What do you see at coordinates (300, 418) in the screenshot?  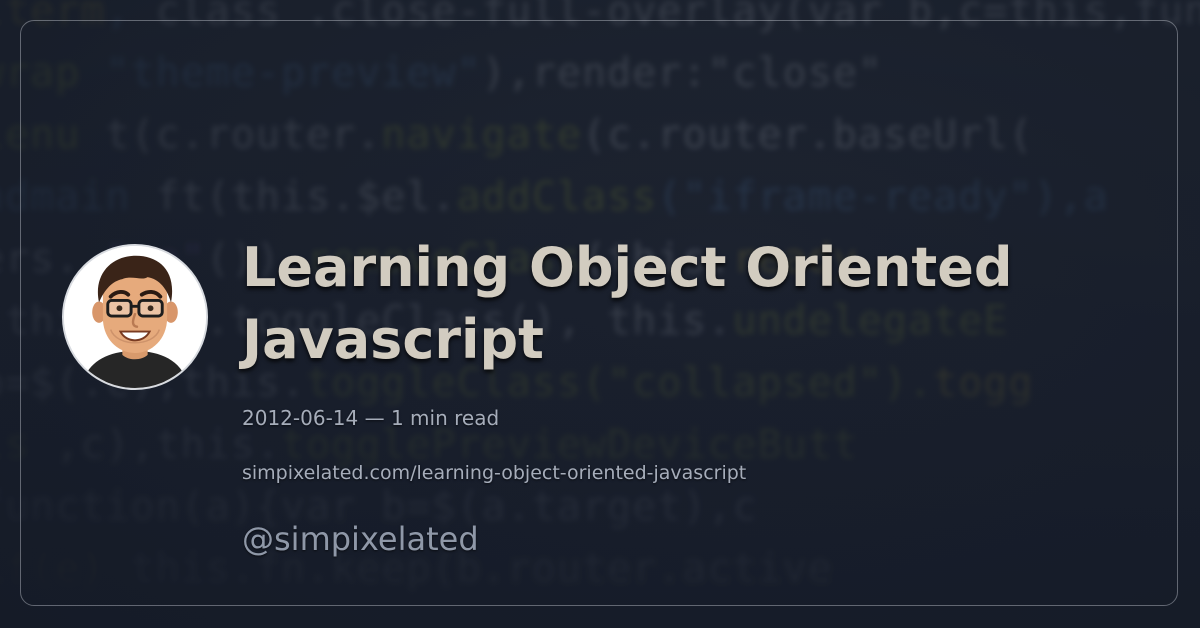 I see `post-date: 2012-06-14` at bounding box center [300, 418].